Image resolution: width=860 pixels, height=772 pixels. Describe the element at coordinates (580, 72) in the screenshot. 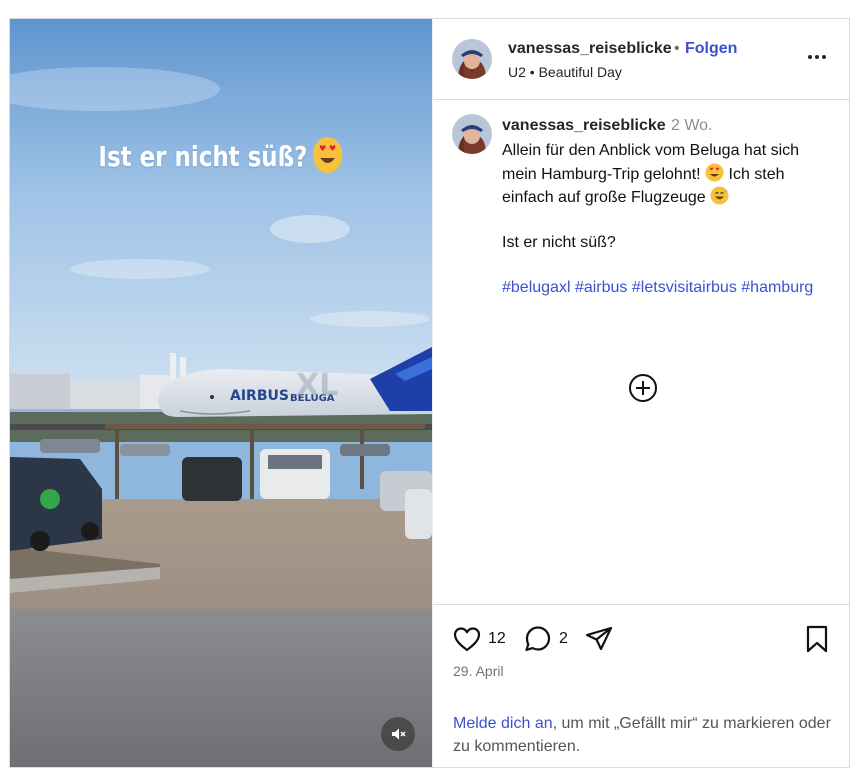

I see `music-title: Beautiful Day` at that location.